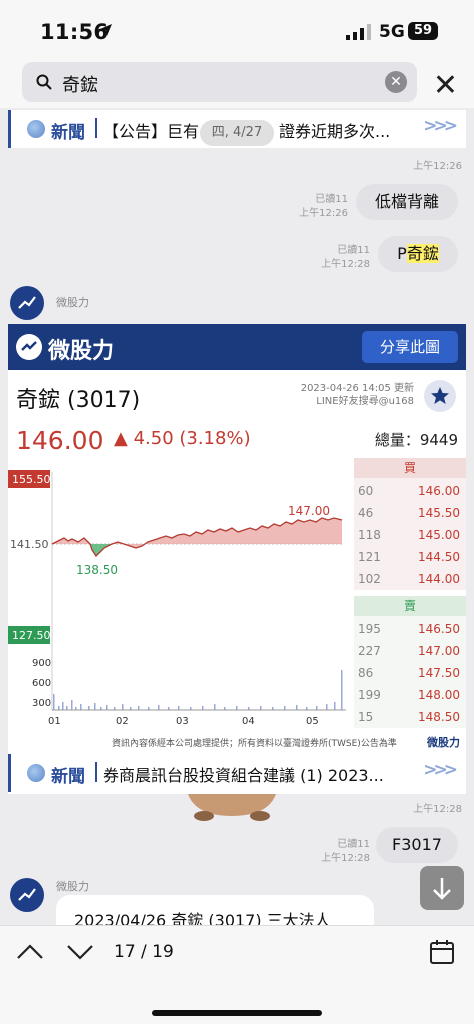 The height and width of the screenshot is (1024, 474). Describe the element at coordinates (409, 651) in the screenshot. I see `order-row: 227 147.00` at that location.